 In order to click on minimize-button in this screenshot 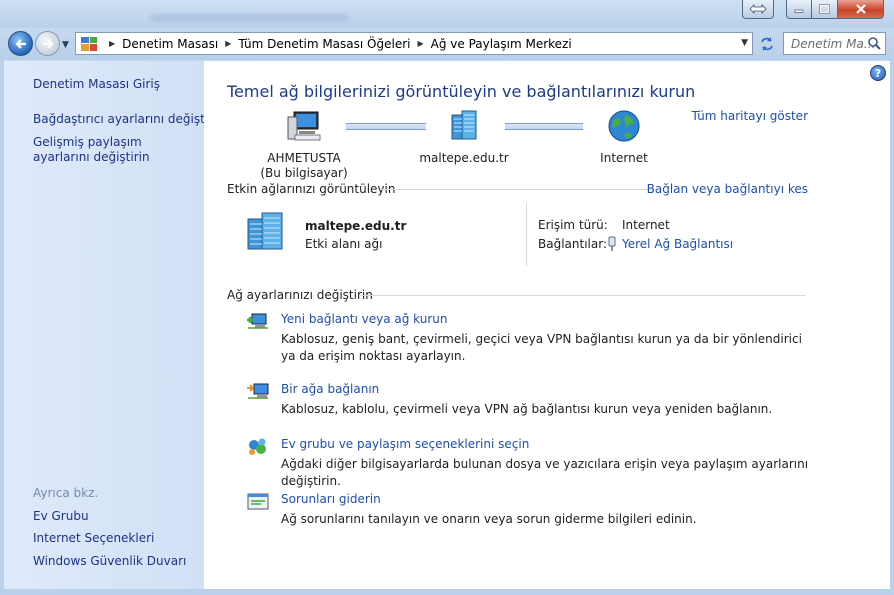, I will do `click(799, 9)`.